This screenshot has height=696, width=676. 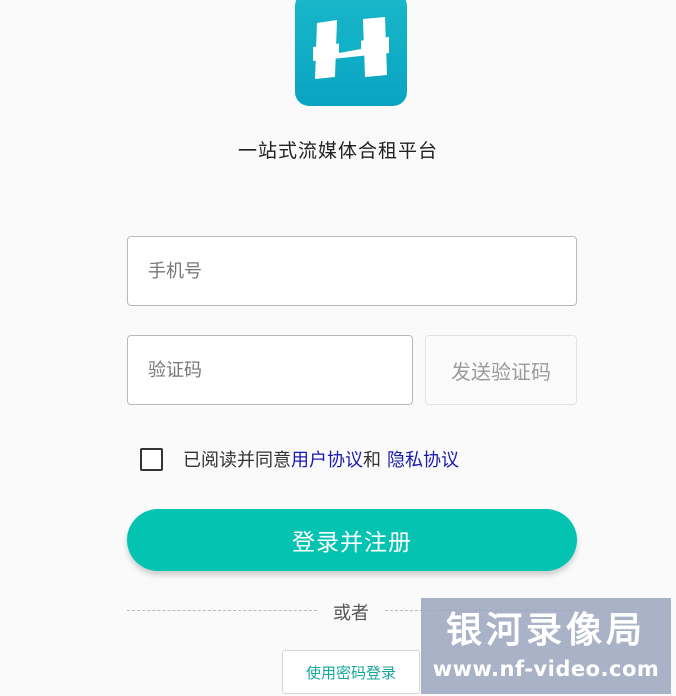 I want to click on code-field, so click(x=270, y=370).